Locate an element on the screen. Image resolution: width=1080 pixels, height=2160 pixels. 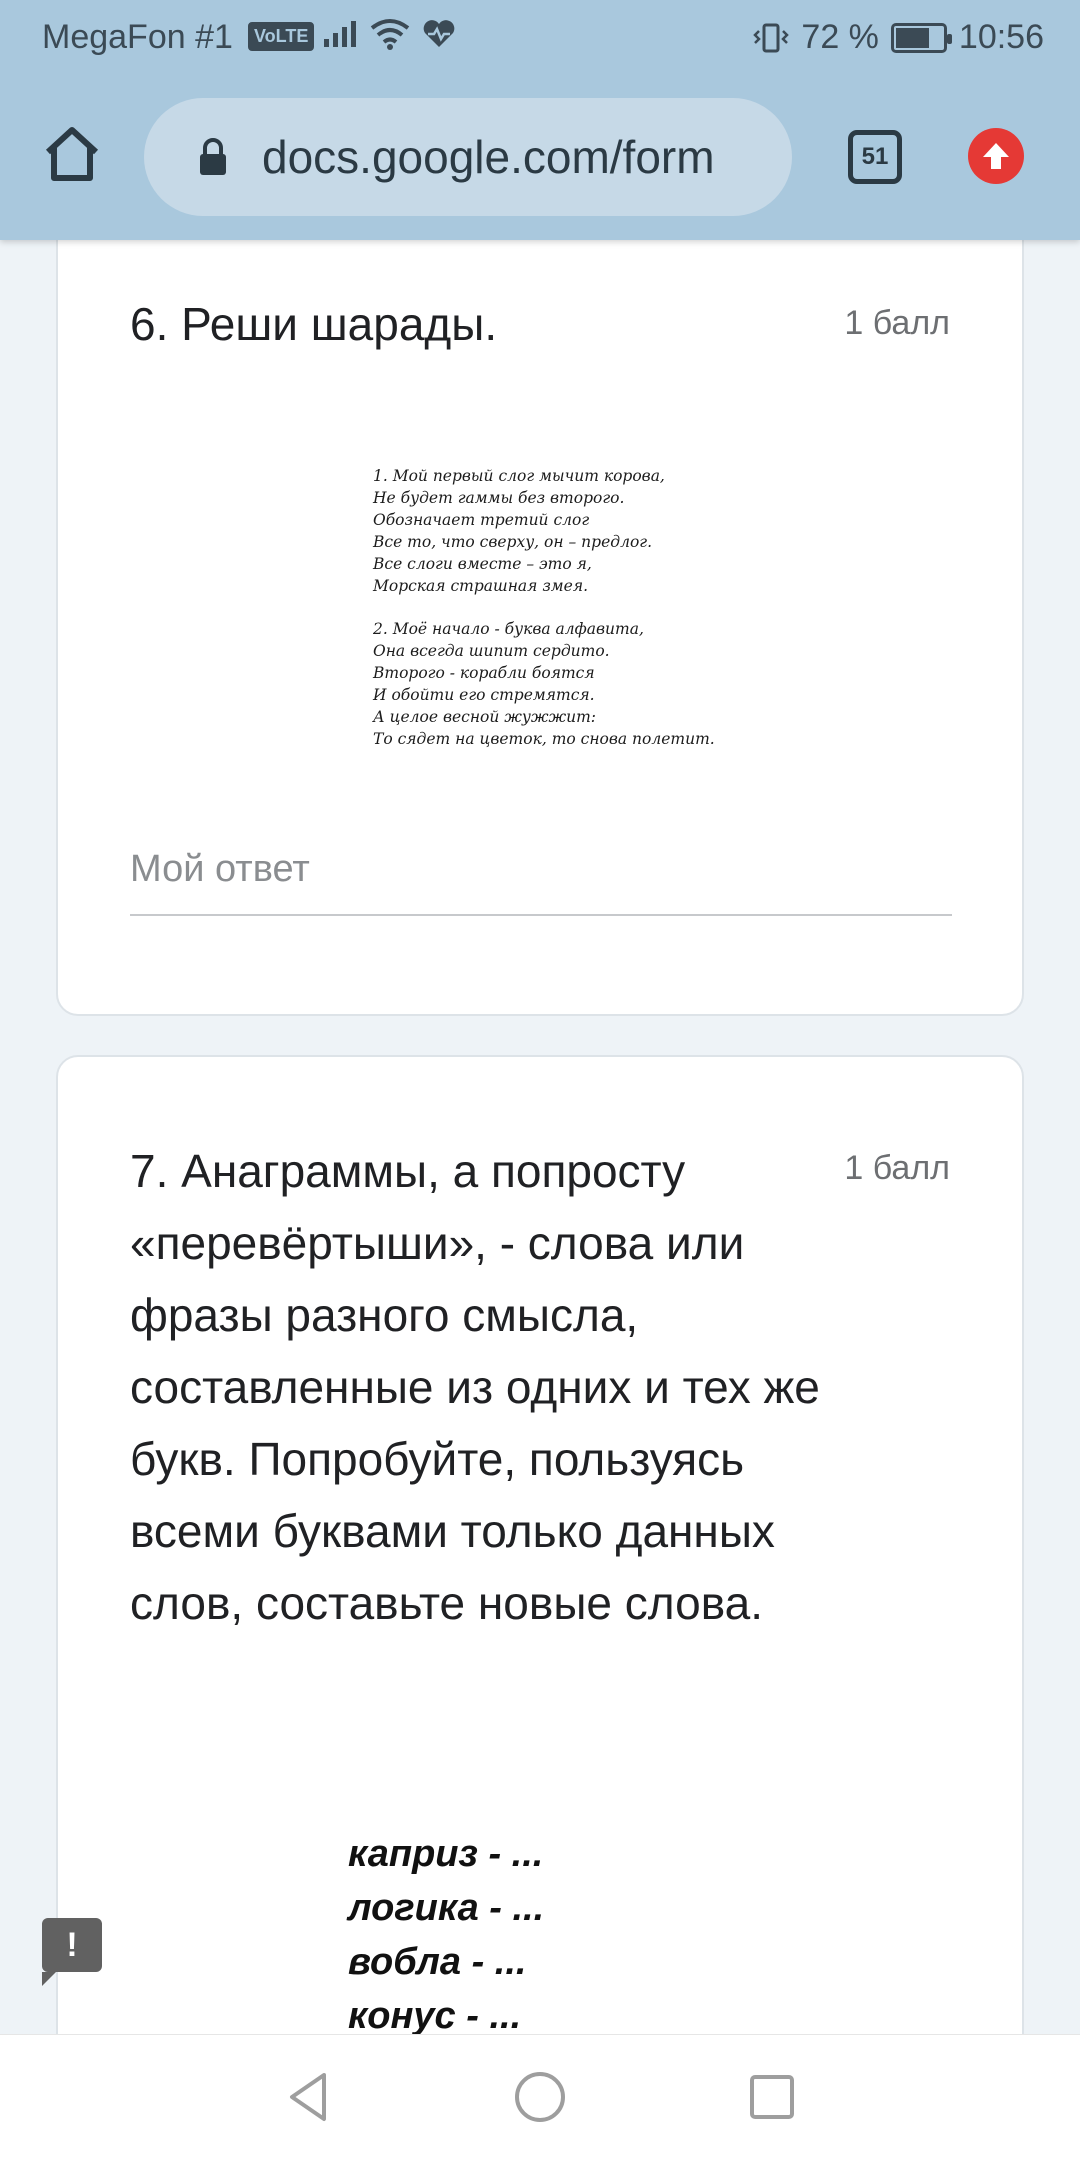
home-circle-icon is located at coordinates (540, 2097).